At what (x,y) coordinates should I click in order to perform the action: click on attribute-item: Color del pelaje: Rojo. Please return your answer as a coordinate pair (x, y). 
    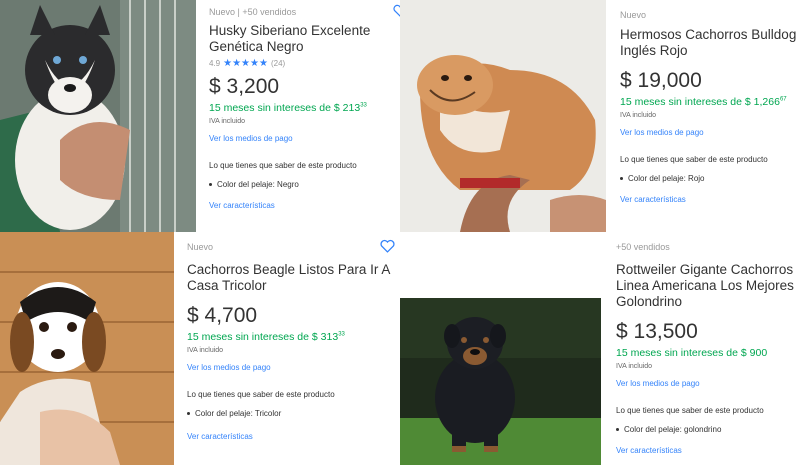
    Looking at the image, I should click on (709, 178).